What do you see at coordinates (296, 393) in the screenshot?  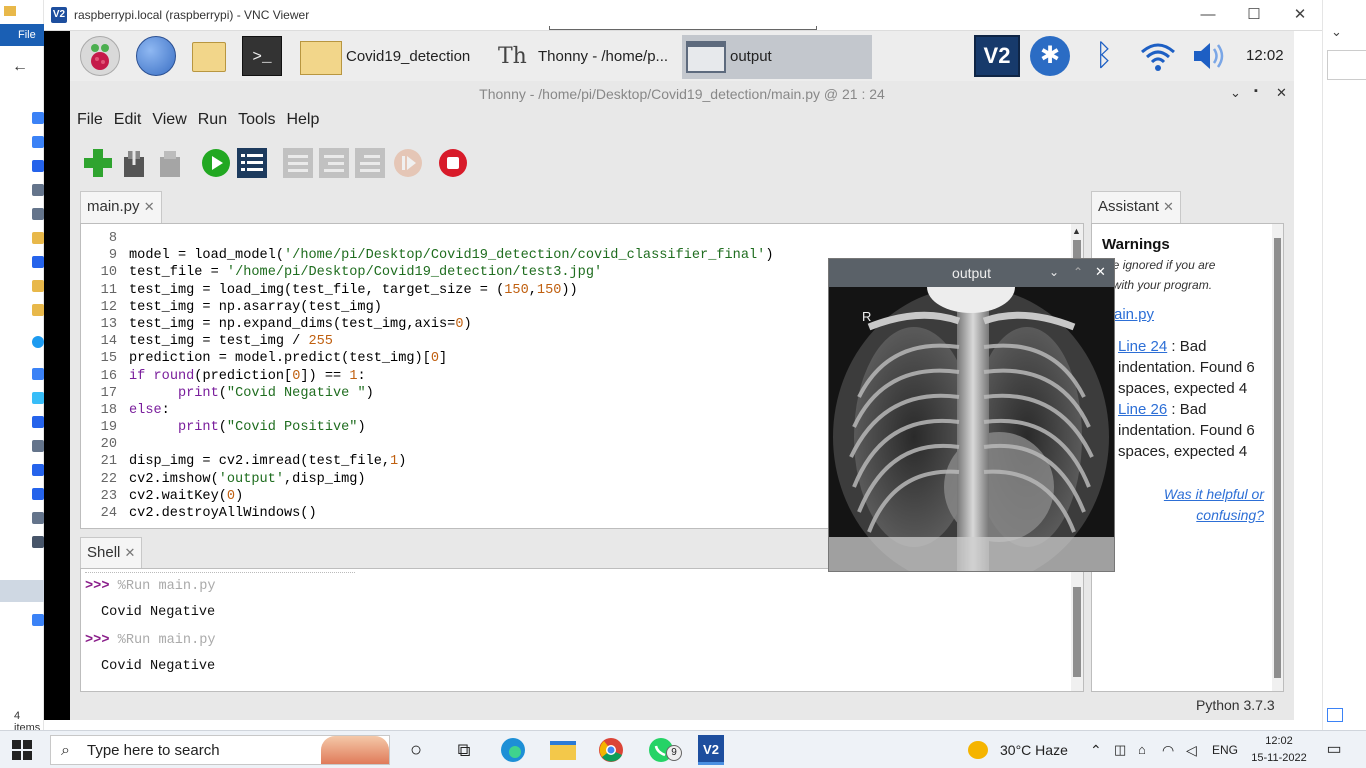 I see `code-token: "Covid Negative "` at bounding box center [296, 393].